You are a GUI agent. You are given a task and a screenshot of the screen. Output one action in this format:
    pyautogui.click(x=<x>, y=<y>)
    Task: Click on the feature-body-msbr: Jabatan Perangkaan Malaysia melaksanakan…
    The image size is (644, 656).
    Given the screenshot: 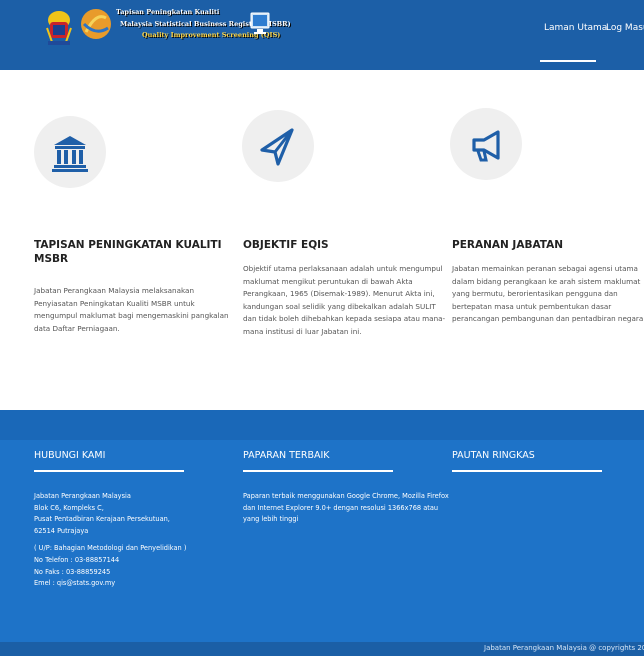 What is the action you would take?
    pyautogui.click(x=131, y=309)
    